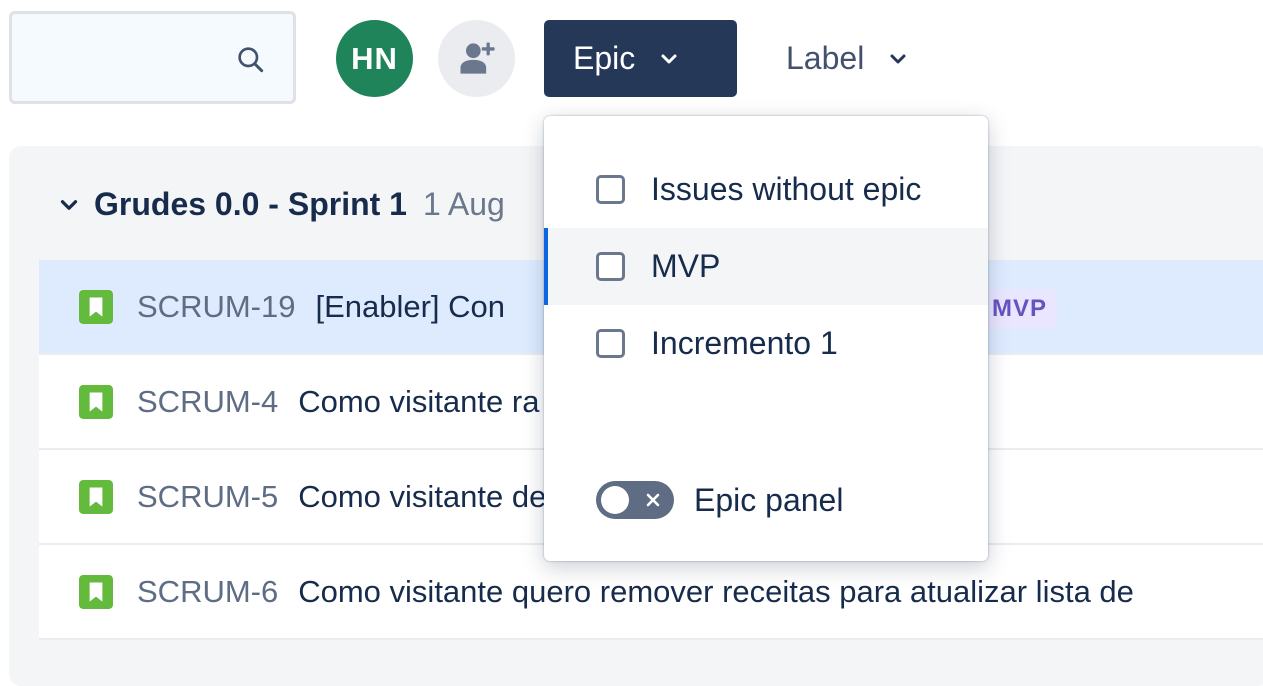 The height and width of the screenshot is (686, 1263). I want to click on close-icon, so click(653, 500).